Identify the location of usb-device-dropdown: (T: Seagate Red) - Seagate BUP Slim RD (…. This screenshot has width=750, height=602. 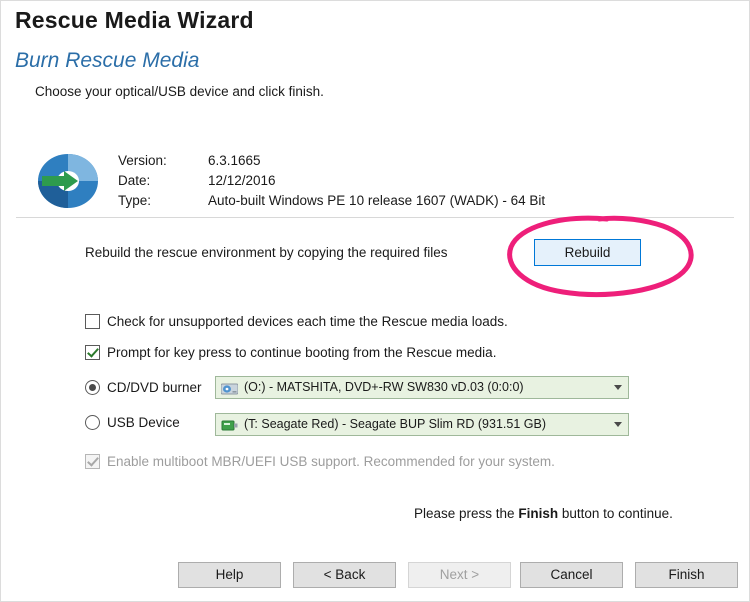
(422, 424).